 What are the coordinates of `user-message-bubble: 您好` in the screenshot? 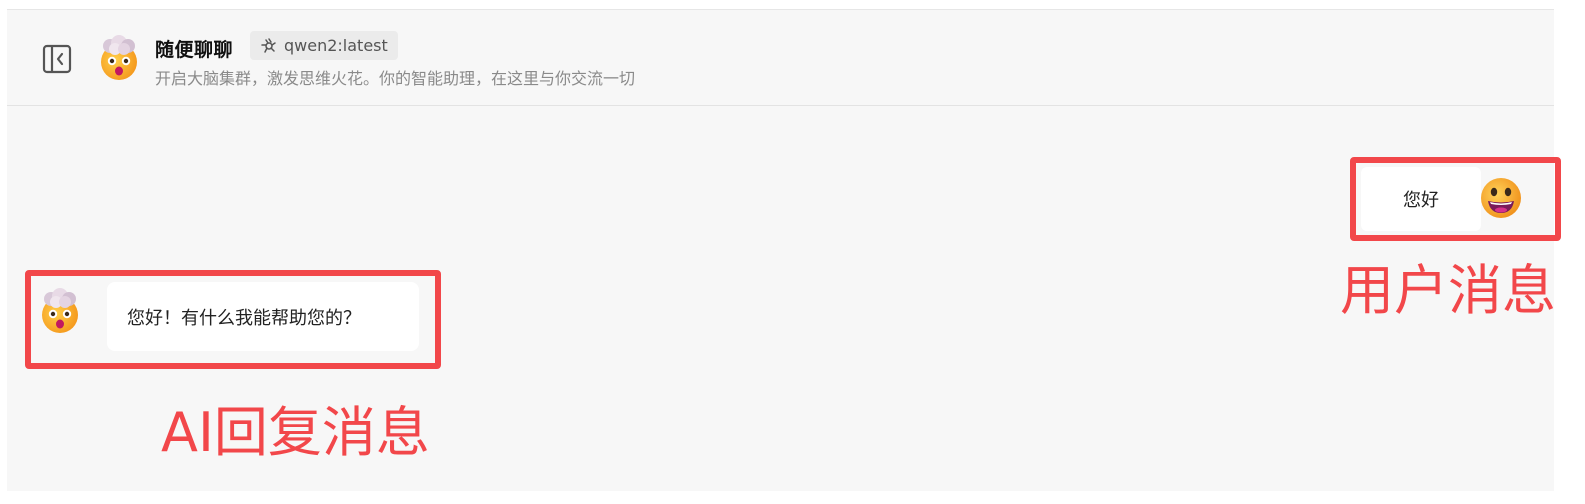 It's located at (1421, 199).